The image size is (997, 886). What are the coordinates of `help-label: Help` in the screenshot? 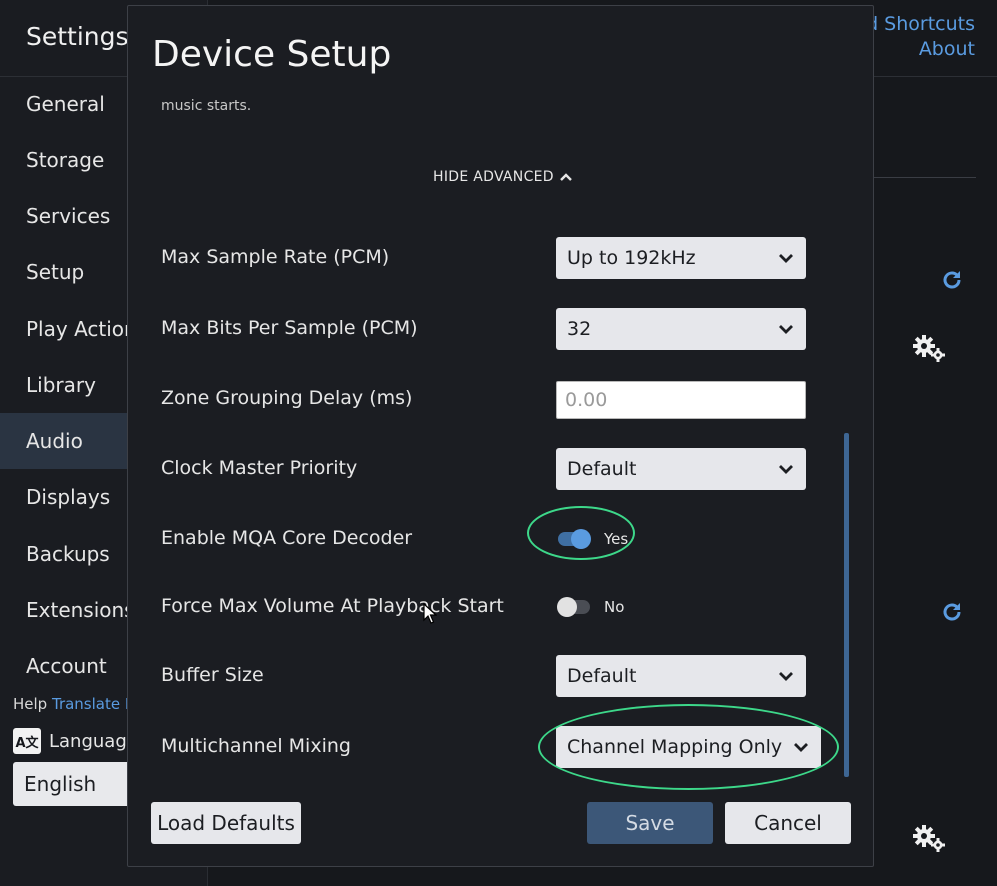 It's located at (30, 704).